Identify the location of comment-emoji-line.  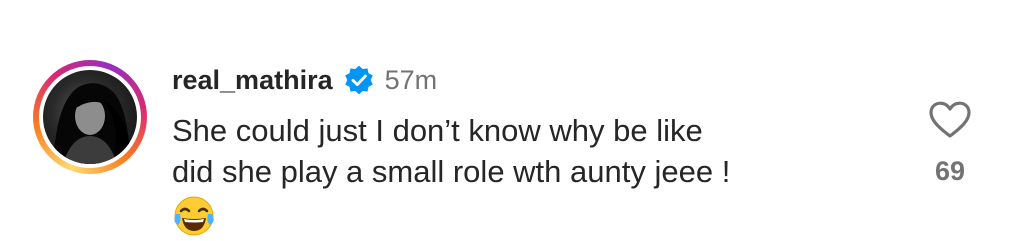
(532, 216).